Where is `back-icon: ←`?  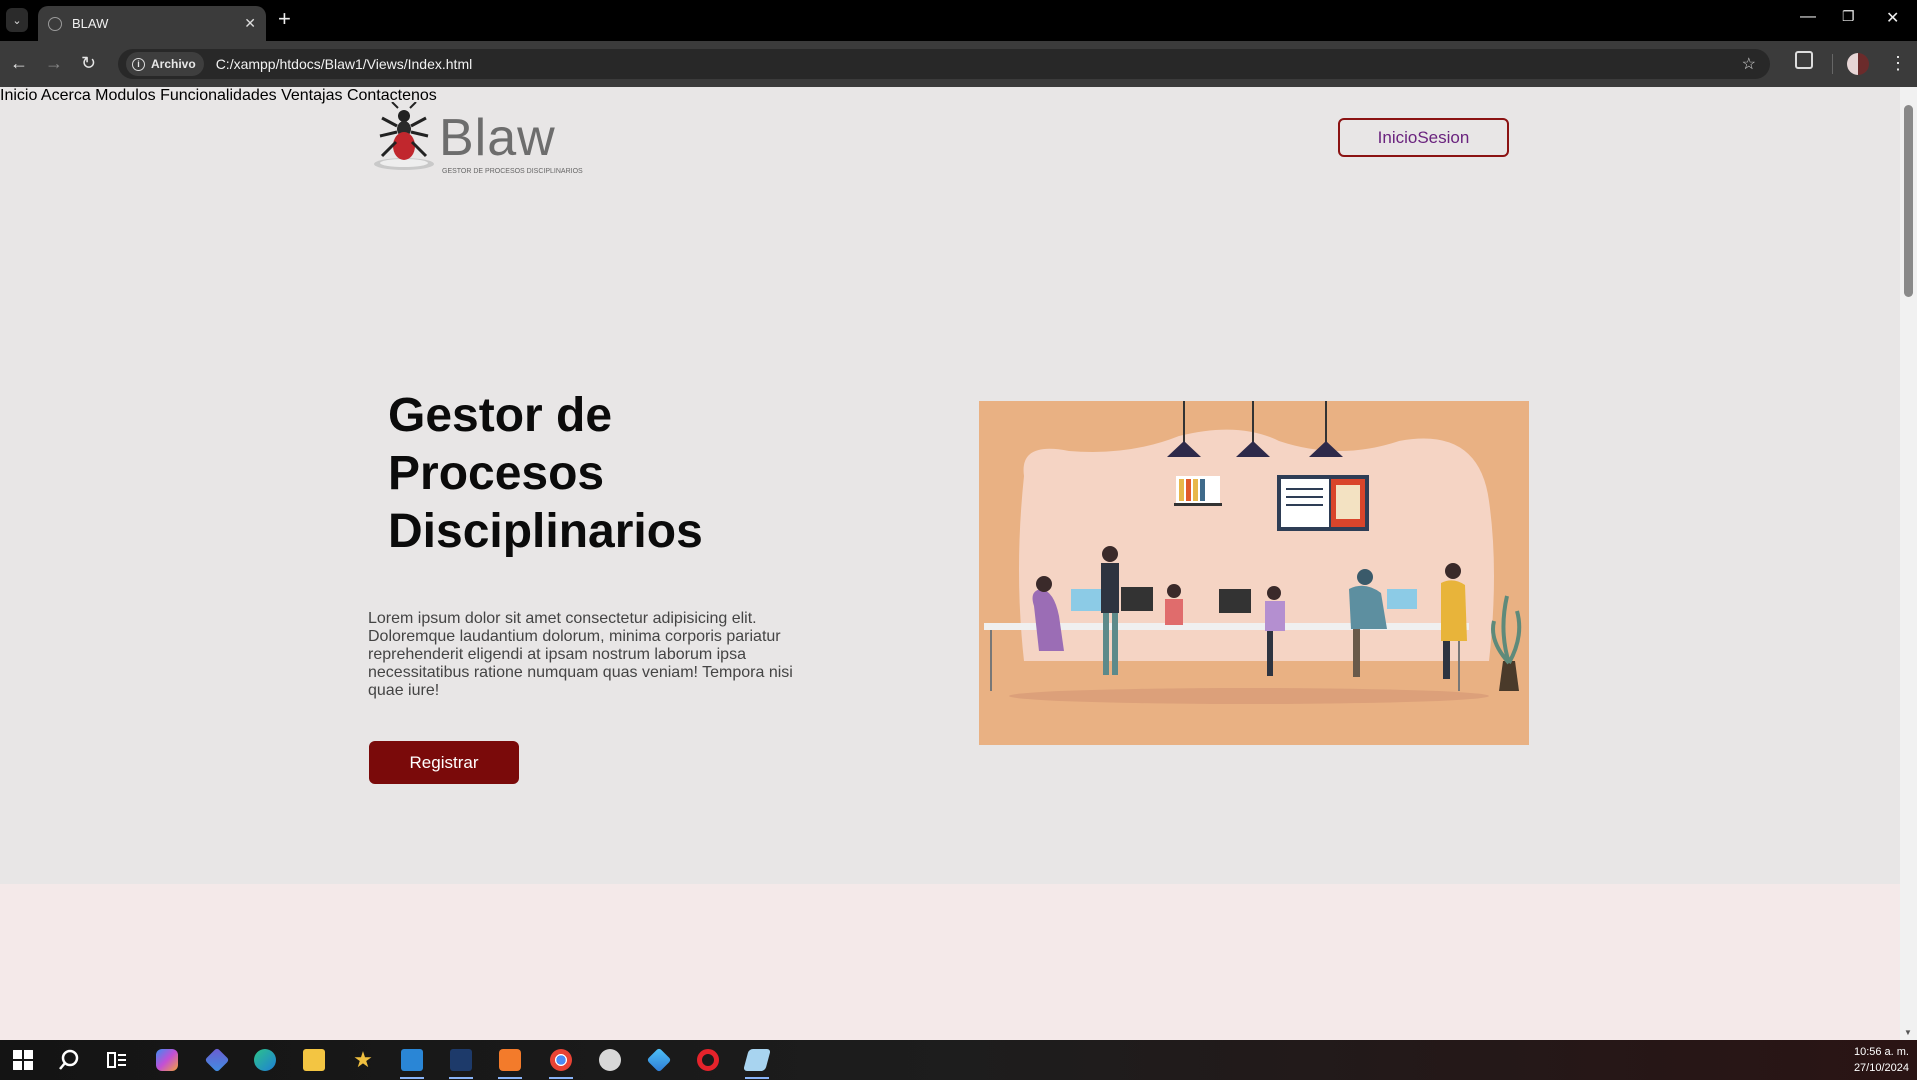 back-icon: ← is located at coordinates (19, 63).